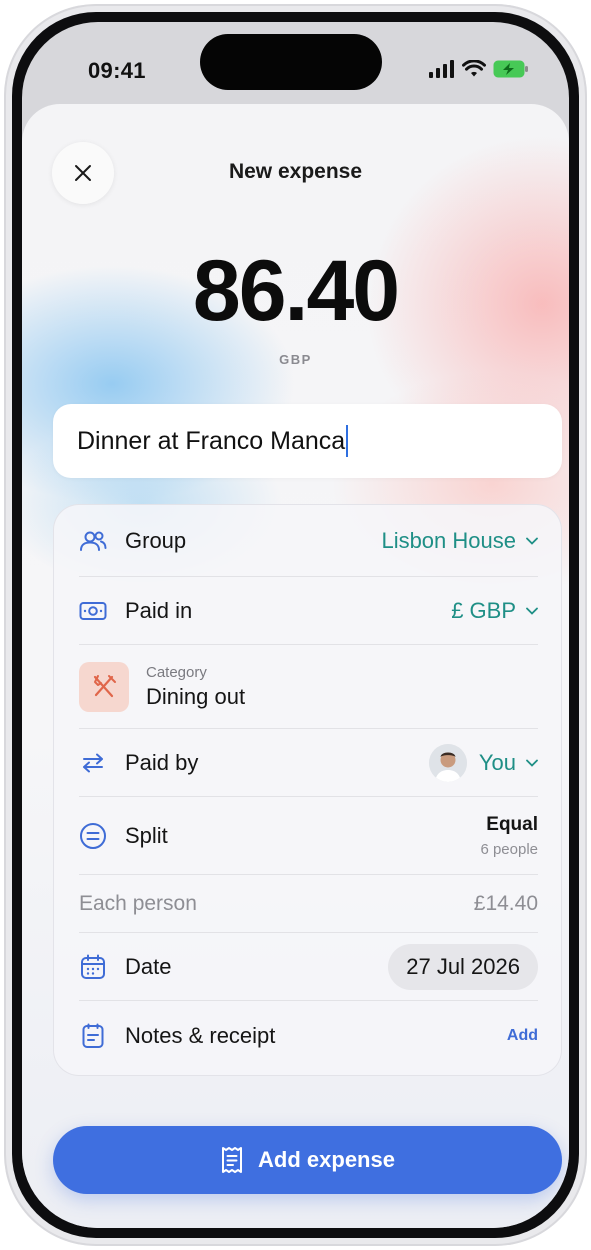 The image size is (591, 1250). What do you see at coordinates (117, 70) in the screenshot?
I see `status-time: 09:41` at bounding box center [117, 70].